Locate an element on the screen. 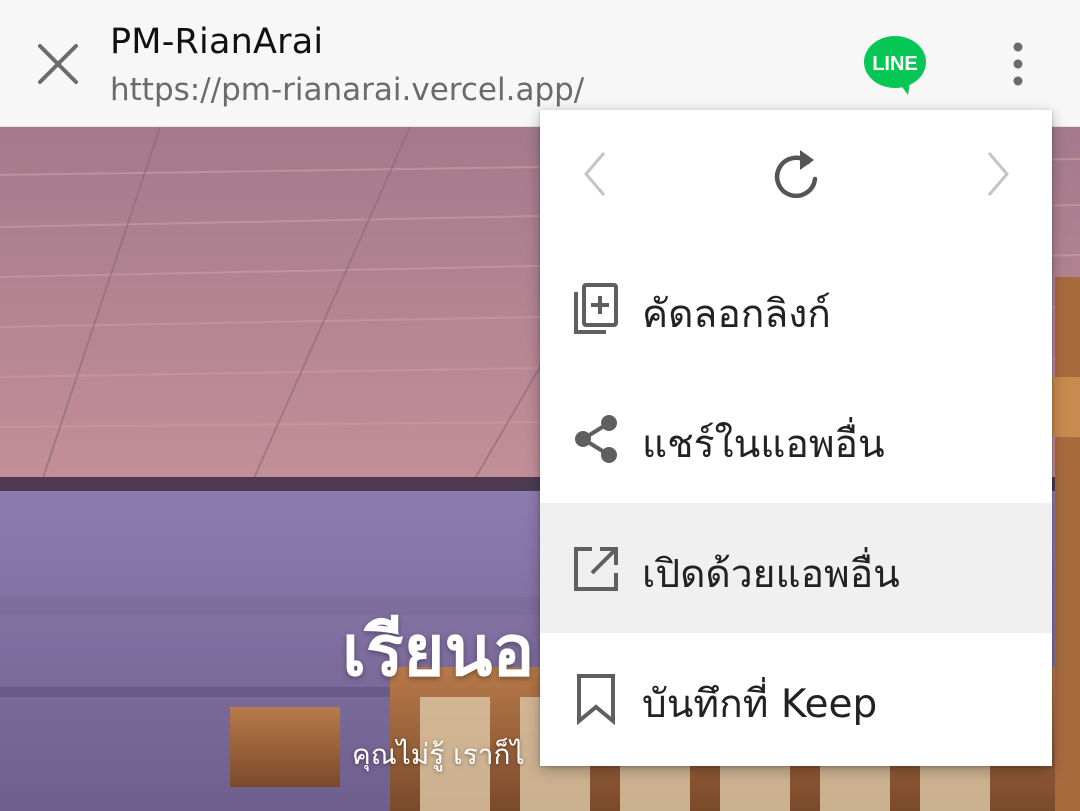 The width and height of the screenshot is (1080, 811). reload-icon is located at coordinates (796, 174).